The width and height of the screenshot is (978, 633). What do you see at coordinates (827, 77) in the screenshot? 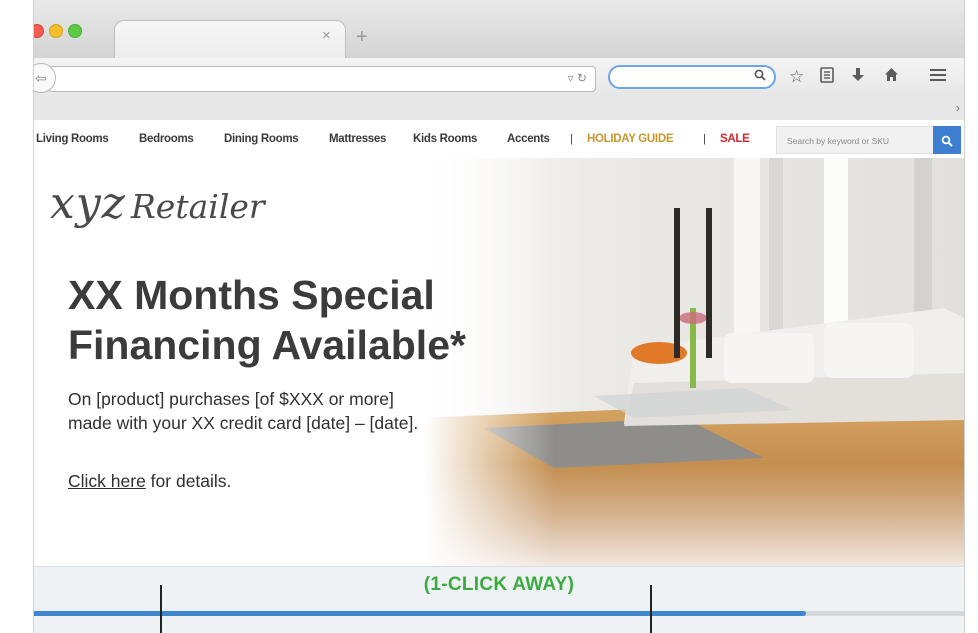
I see `reading-list-icon` at bounding box center [827, 77].